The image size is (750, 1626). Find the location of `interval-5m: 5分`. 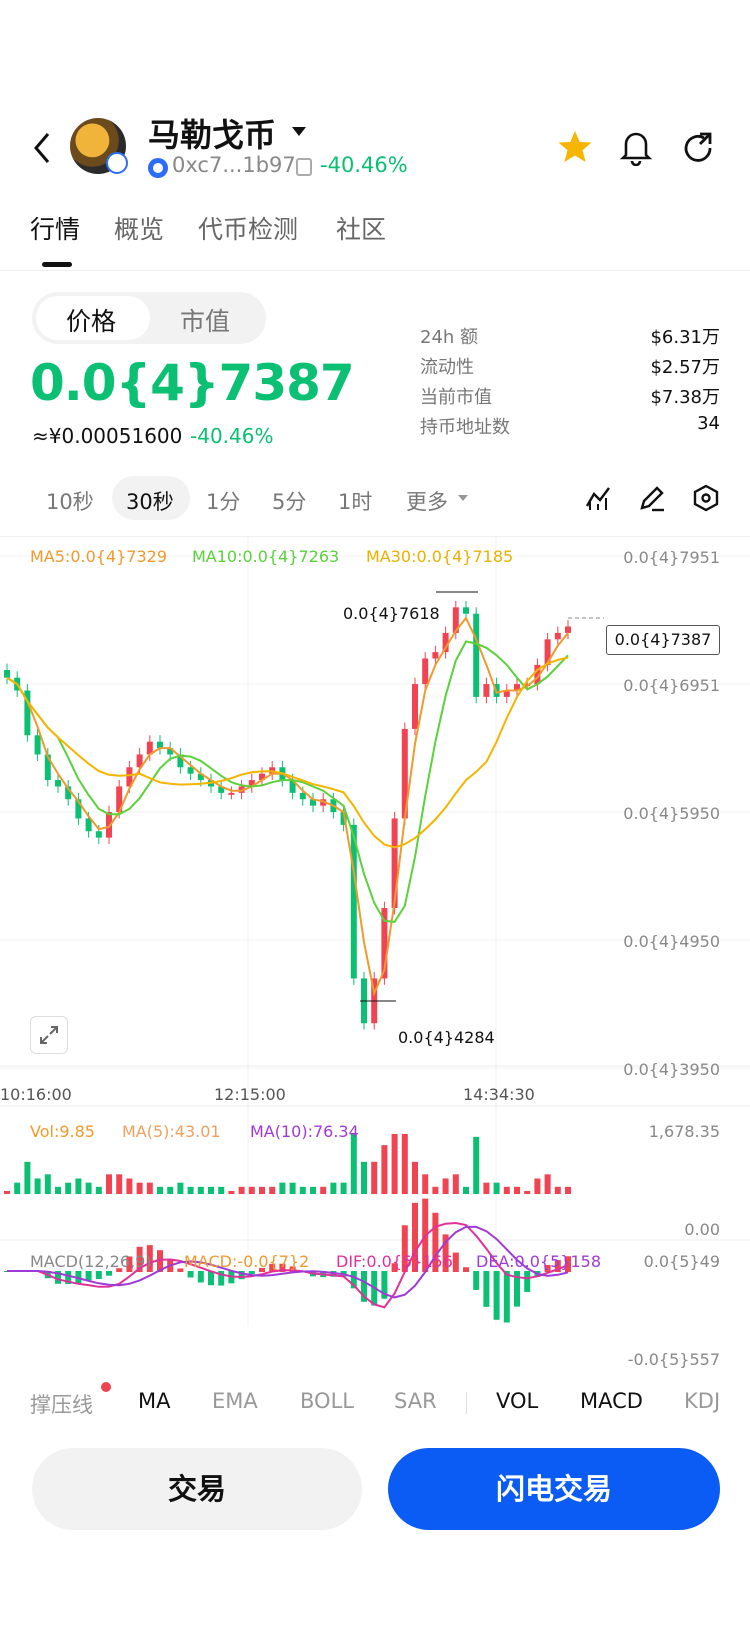

interval-5m: 5分 is located at coordinates (289, 501).